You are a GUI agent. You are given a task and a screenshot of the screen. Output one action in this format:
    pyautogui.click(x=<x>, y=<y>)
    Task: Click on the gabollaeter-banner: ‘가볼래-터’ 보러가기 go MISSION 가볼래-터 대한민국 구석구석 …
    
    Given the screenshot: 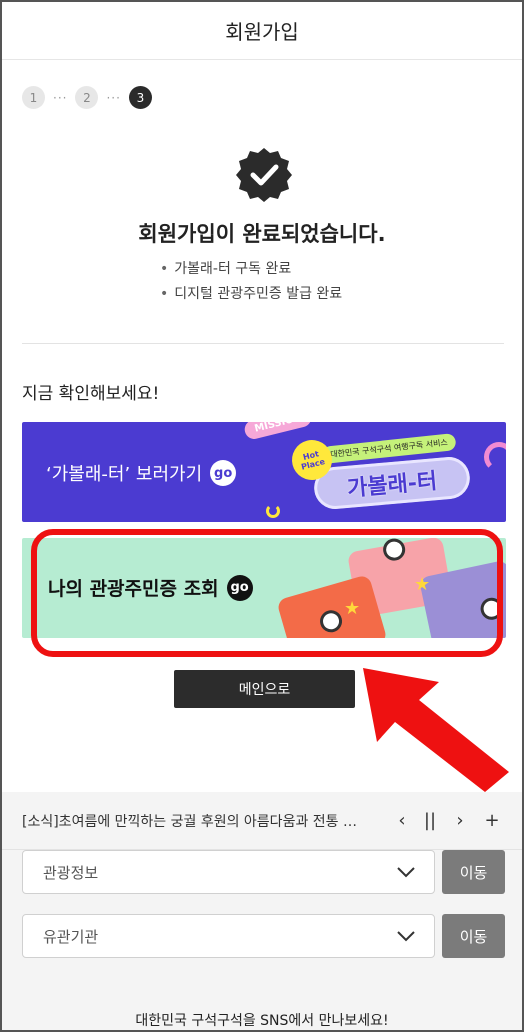 What is the action you would take?
    pyautogui.click(x=264, y=472)
    